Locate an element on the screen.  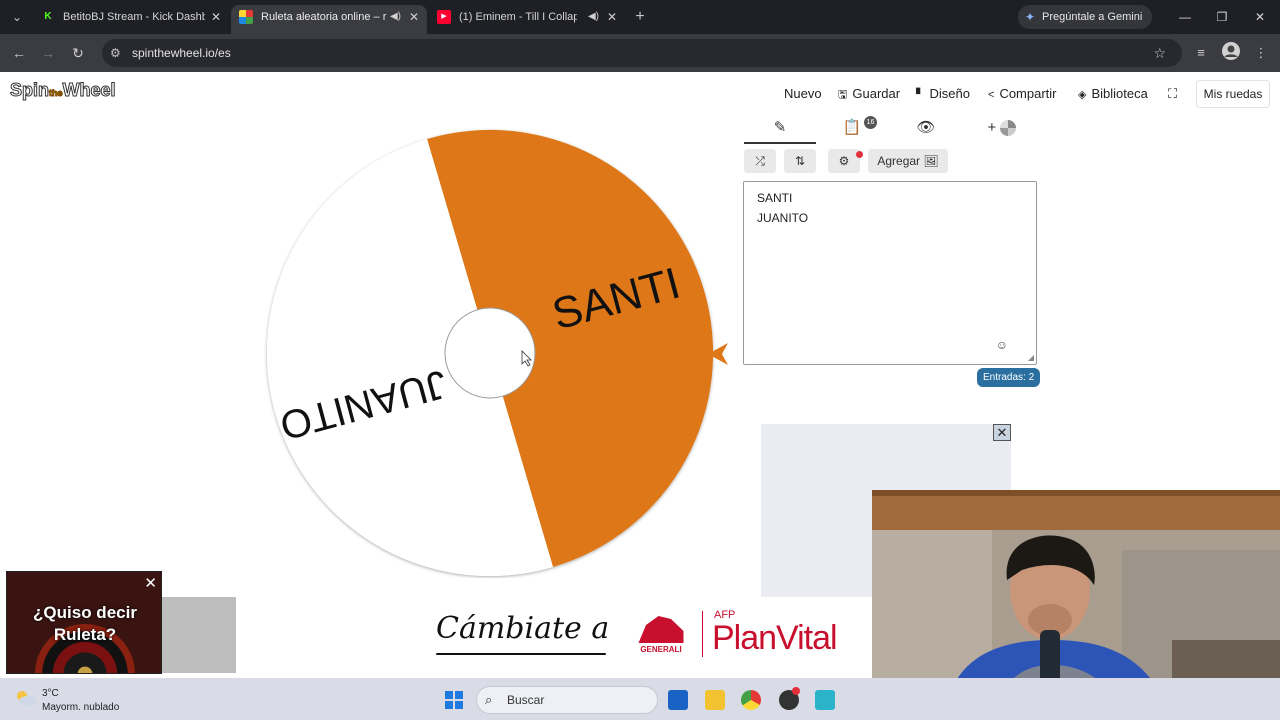
gemini-sparkle-icon: ✦ is located at coordinates (1030, 17).